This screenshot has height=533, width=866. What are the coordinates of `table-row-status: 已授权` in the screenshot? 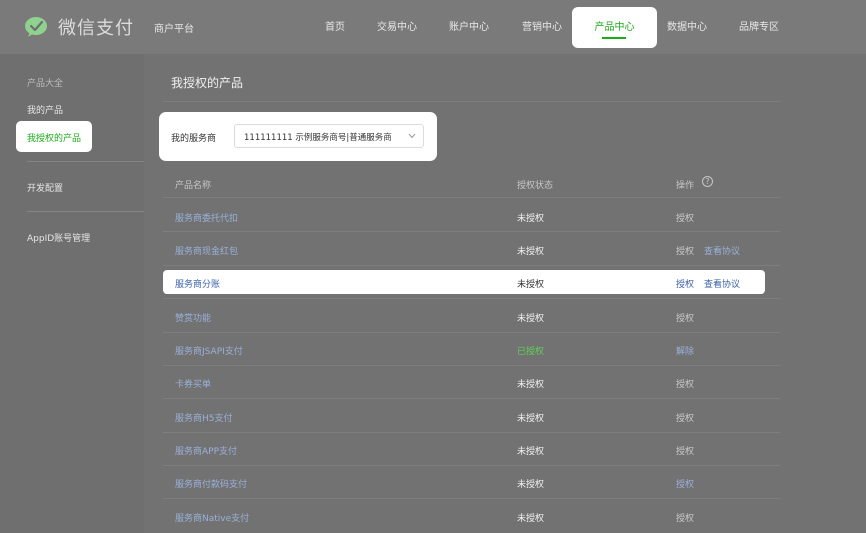 It's located at (531, 352).